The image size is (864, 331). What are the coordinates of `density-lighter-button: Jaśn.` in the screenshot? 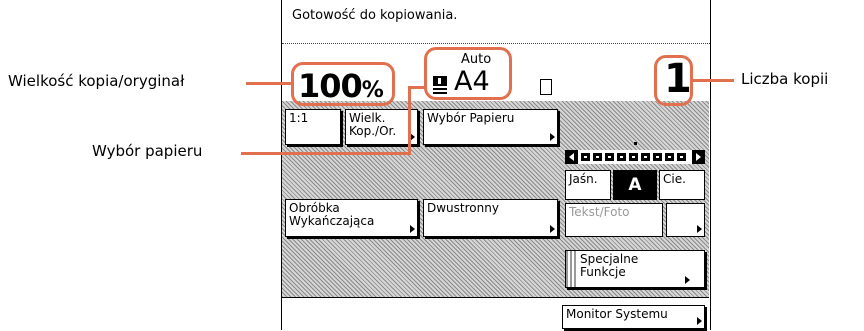 It's located at (588, 185).